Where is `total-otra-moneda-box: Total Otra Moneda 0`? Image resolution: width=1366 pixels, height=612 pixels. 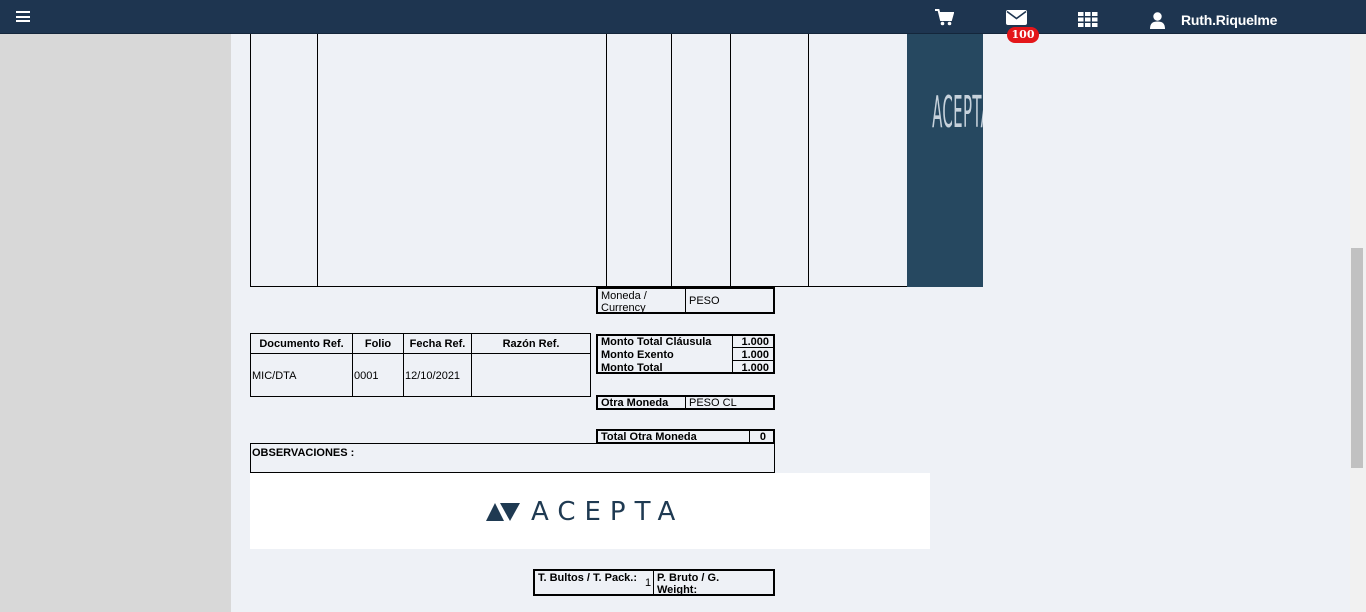
total-otra-moneda-box: Total Otra Moneda 0 is located at coordinates (685, 436).